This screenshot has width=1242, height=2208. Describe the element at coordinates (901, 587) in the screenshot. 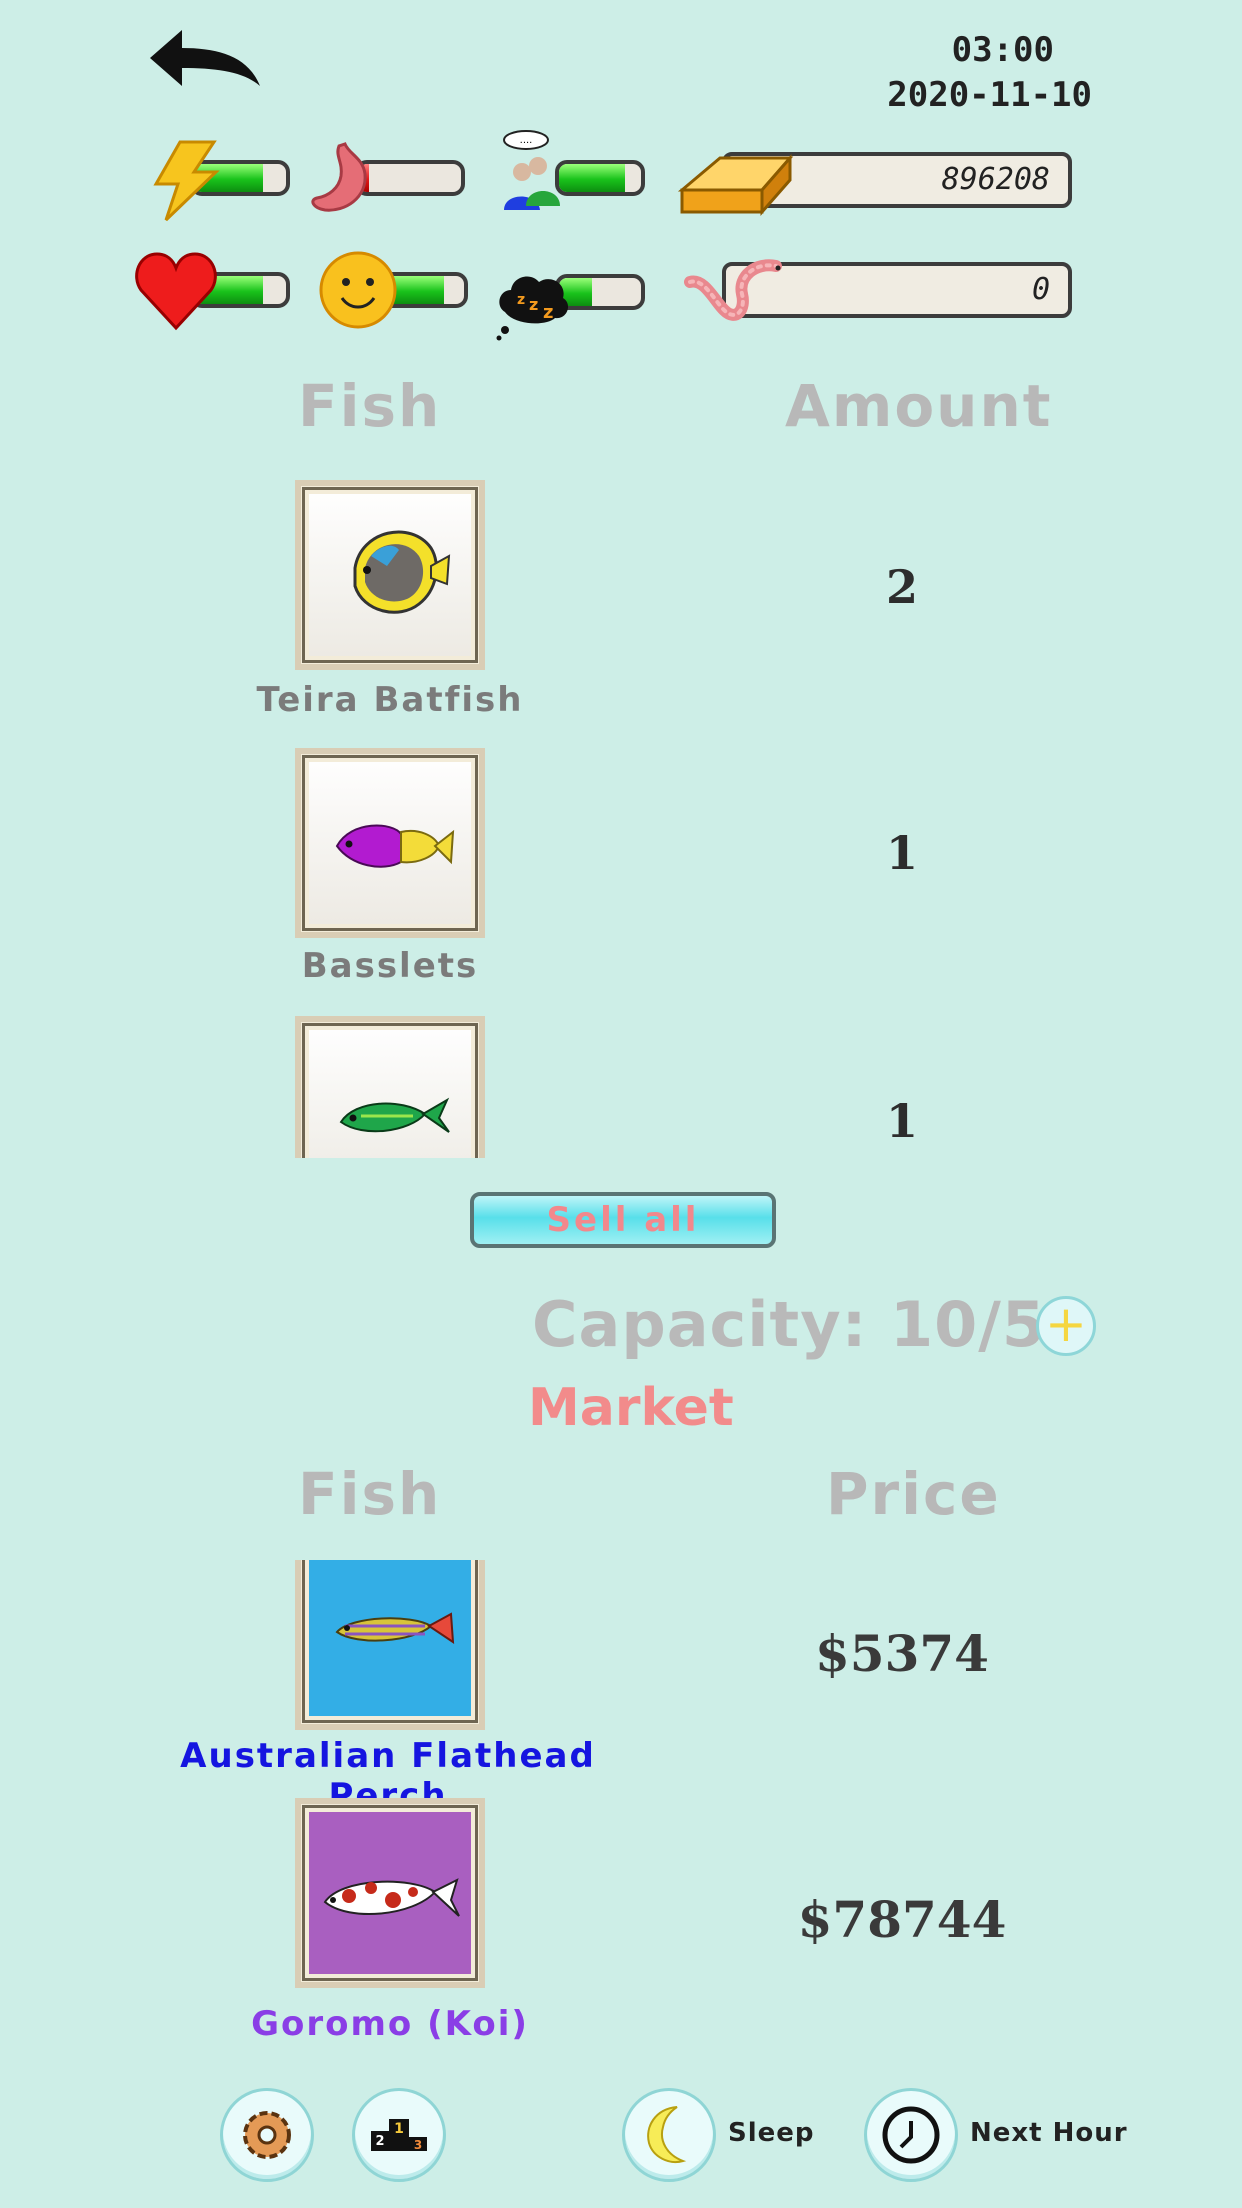

I see `inventory-fish-amount: 2` at that location.